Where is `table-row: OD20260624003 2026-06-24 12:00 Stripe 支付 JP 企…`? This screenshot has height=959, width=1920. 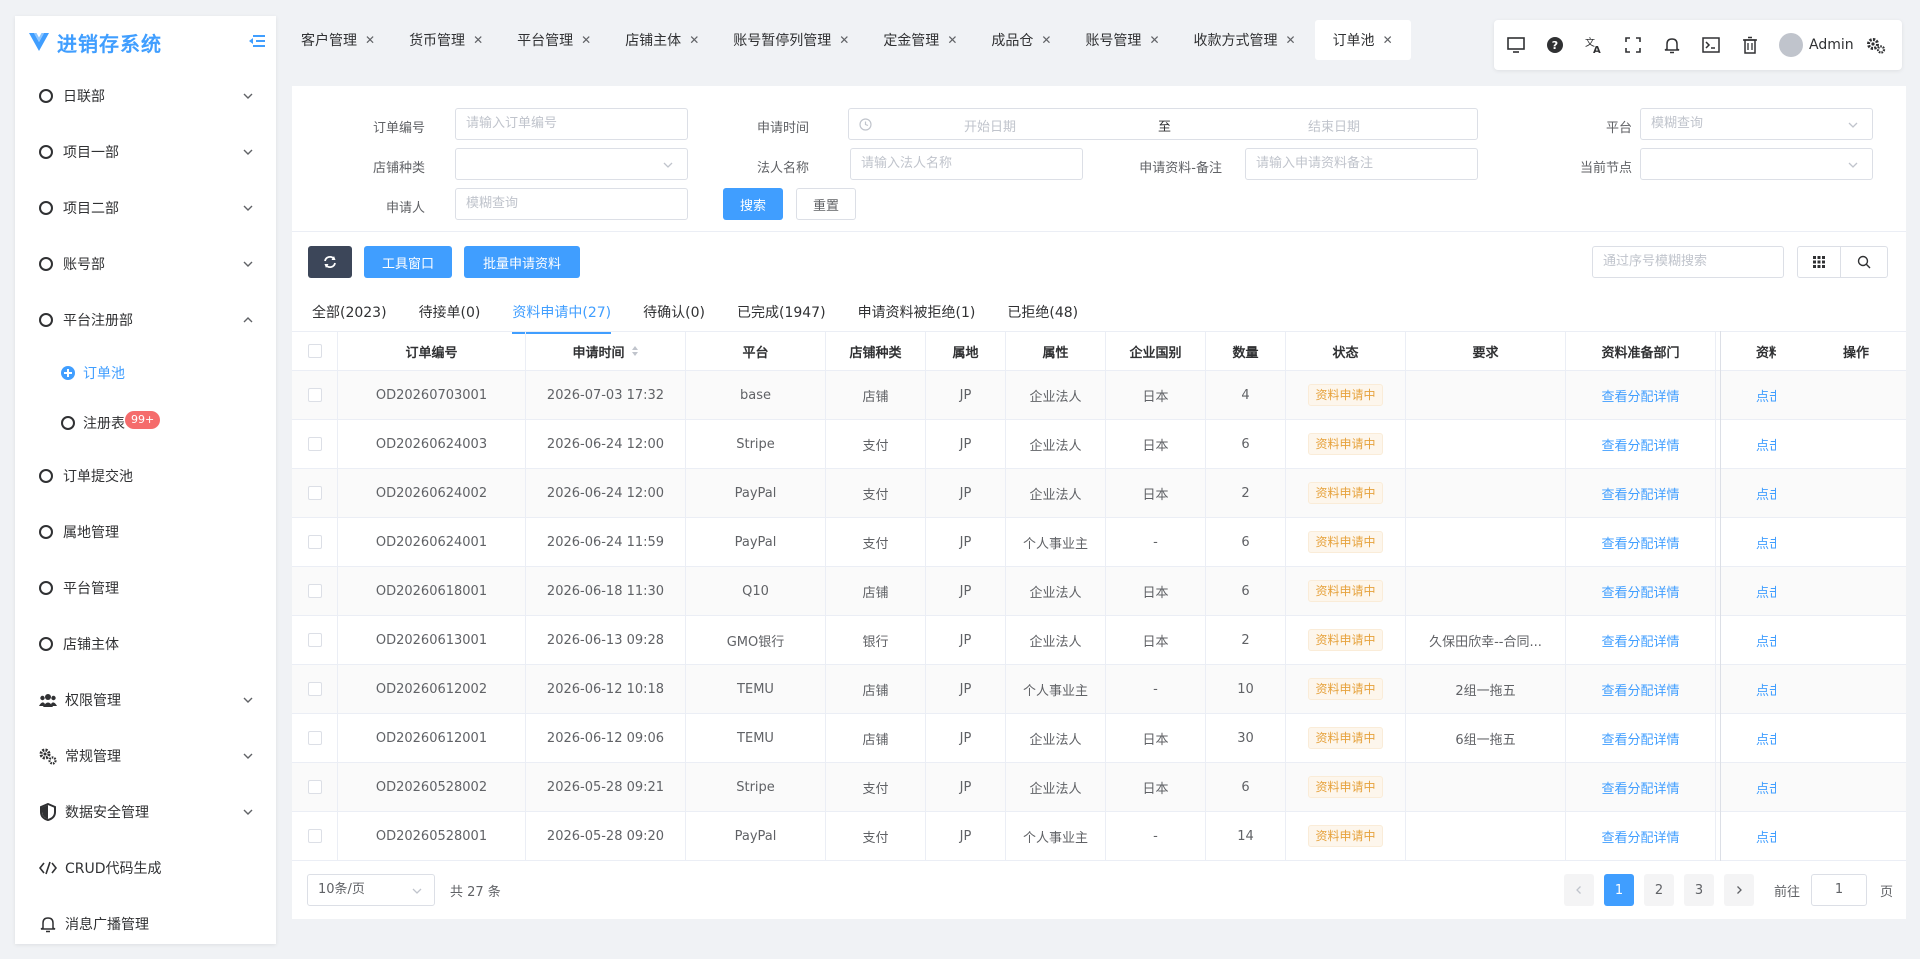 table-row: OD20260624003 2026-06-24 12:00 Stripe 支付 JP 企… is located at coordinates (1099, 444).